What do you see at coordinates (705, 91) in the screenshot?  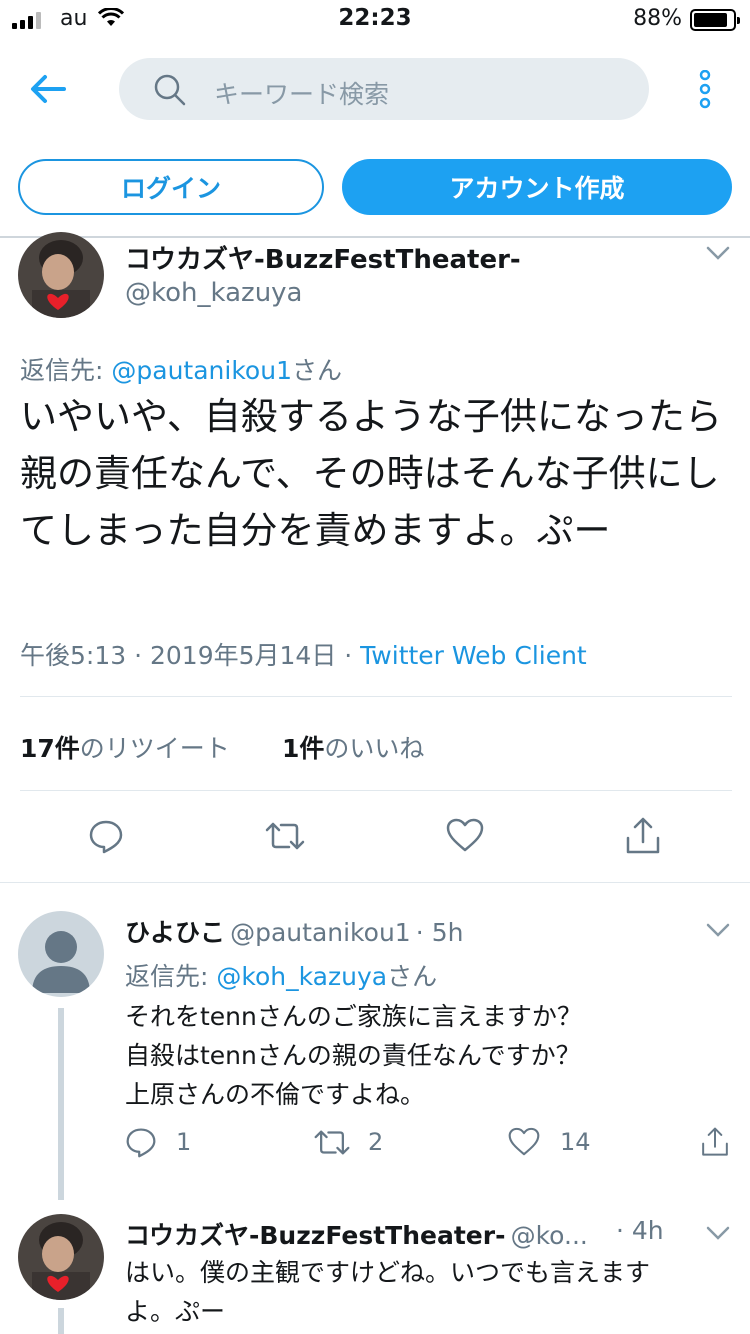 I see `more-vertical-icon` at bounding box center [705, 91].